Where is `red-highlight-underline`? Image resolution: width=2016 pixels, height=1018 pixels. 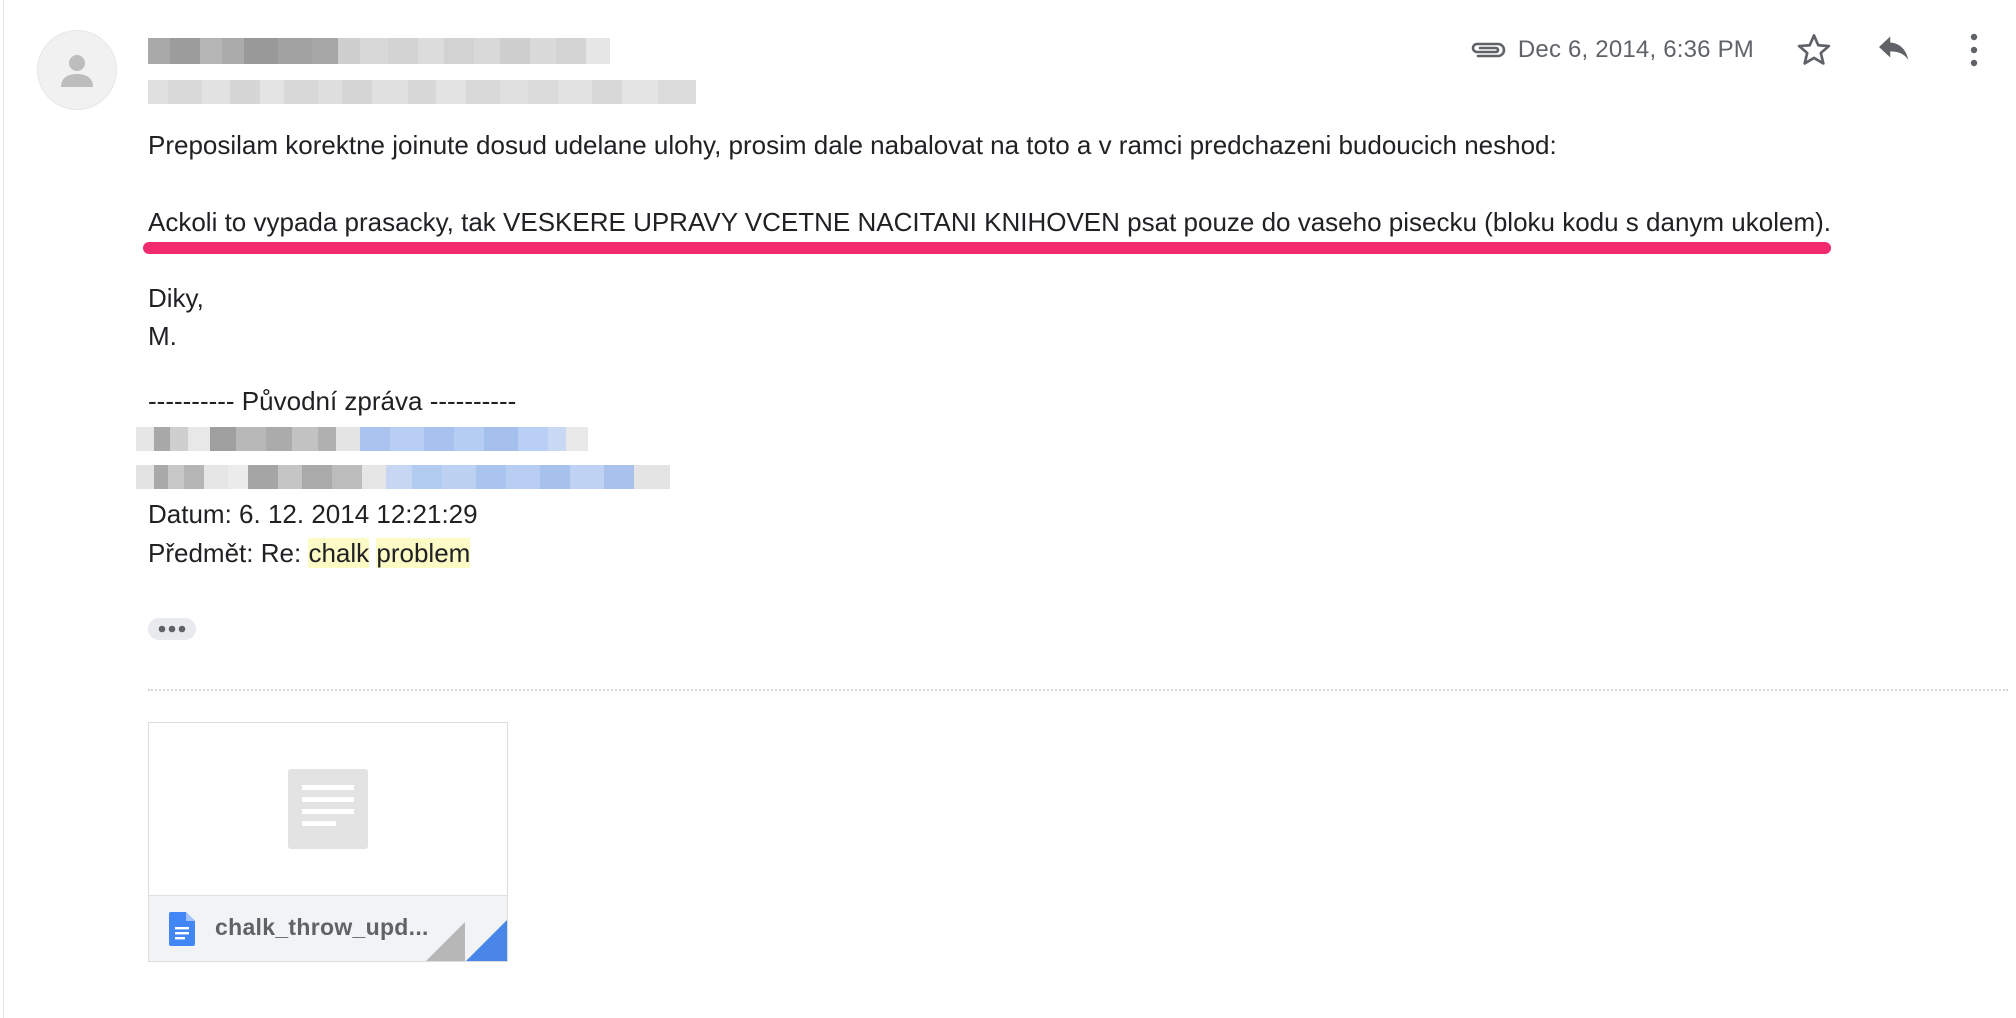 red-highlight-underline is located at coordinates (987, 248).